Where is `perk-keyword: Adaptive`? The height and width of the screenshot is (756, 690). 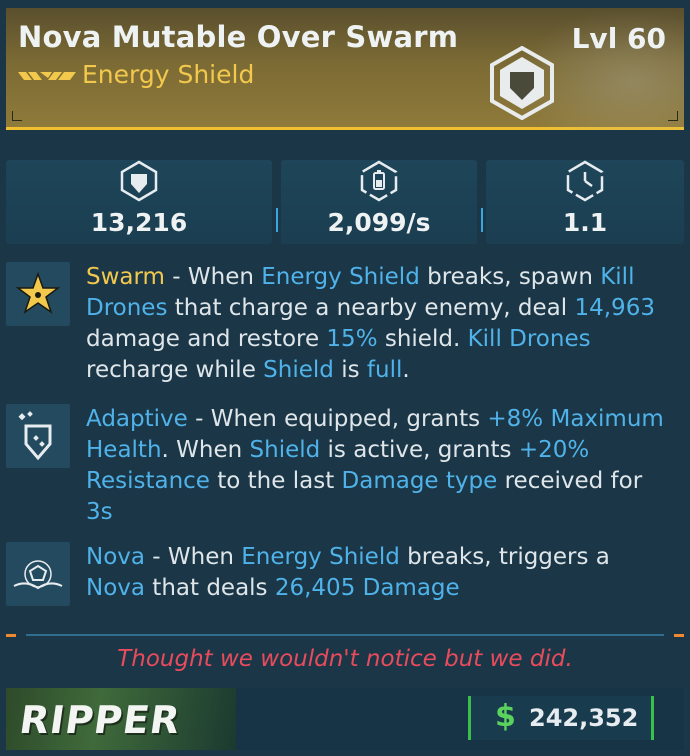
perk-keyword: Adaptive is located at coordinates (137, 419).